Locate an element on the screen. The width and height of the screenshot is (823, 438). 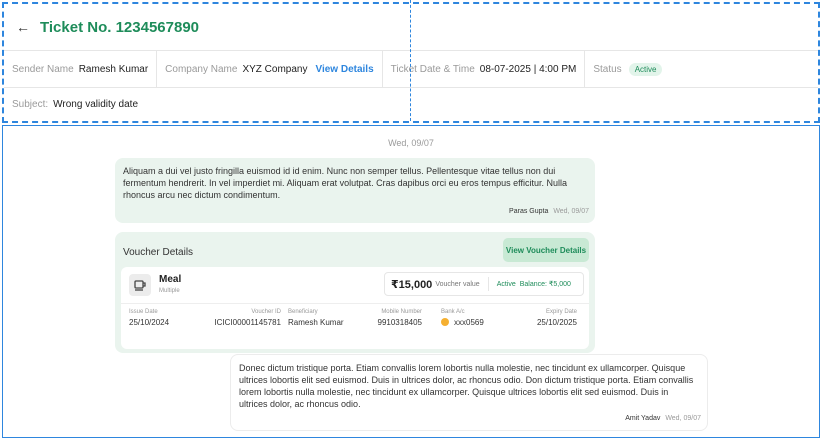
value-divider is located at coordinates (488, 284).